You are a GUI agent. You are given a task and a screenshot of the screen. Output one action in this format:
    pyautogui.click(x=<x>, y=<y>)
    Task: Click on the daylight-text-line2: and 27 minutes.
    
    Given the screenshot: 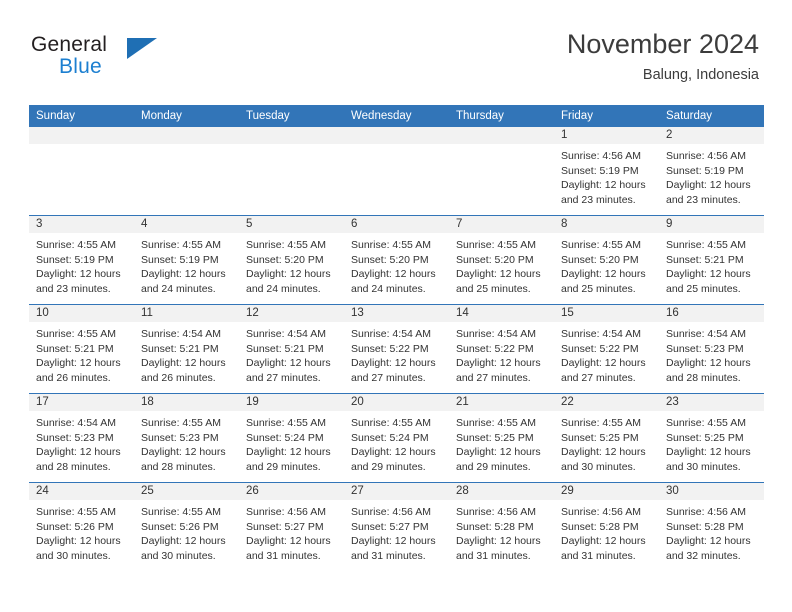 What is the action you would take?
    pyautogui.click(x=283, y=377)
    